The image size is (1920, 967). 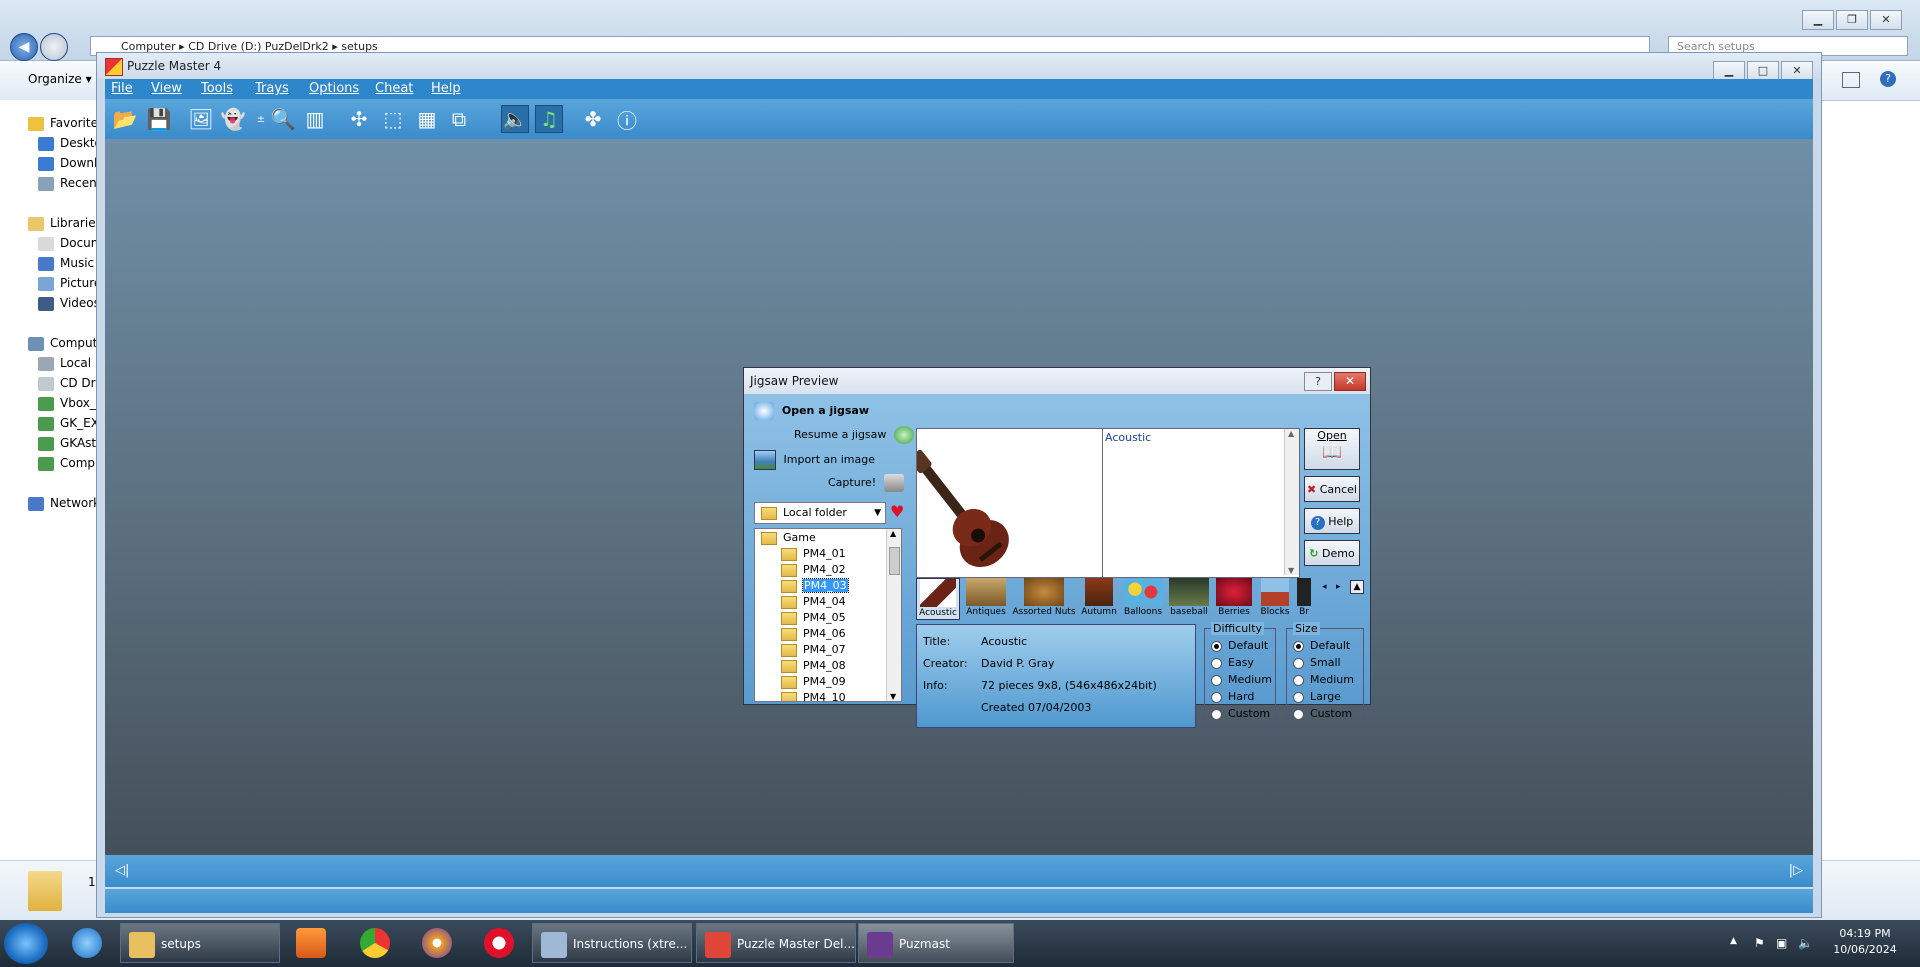 I want to click on thumbnail-br: Br, so click(x=1304, y=599).